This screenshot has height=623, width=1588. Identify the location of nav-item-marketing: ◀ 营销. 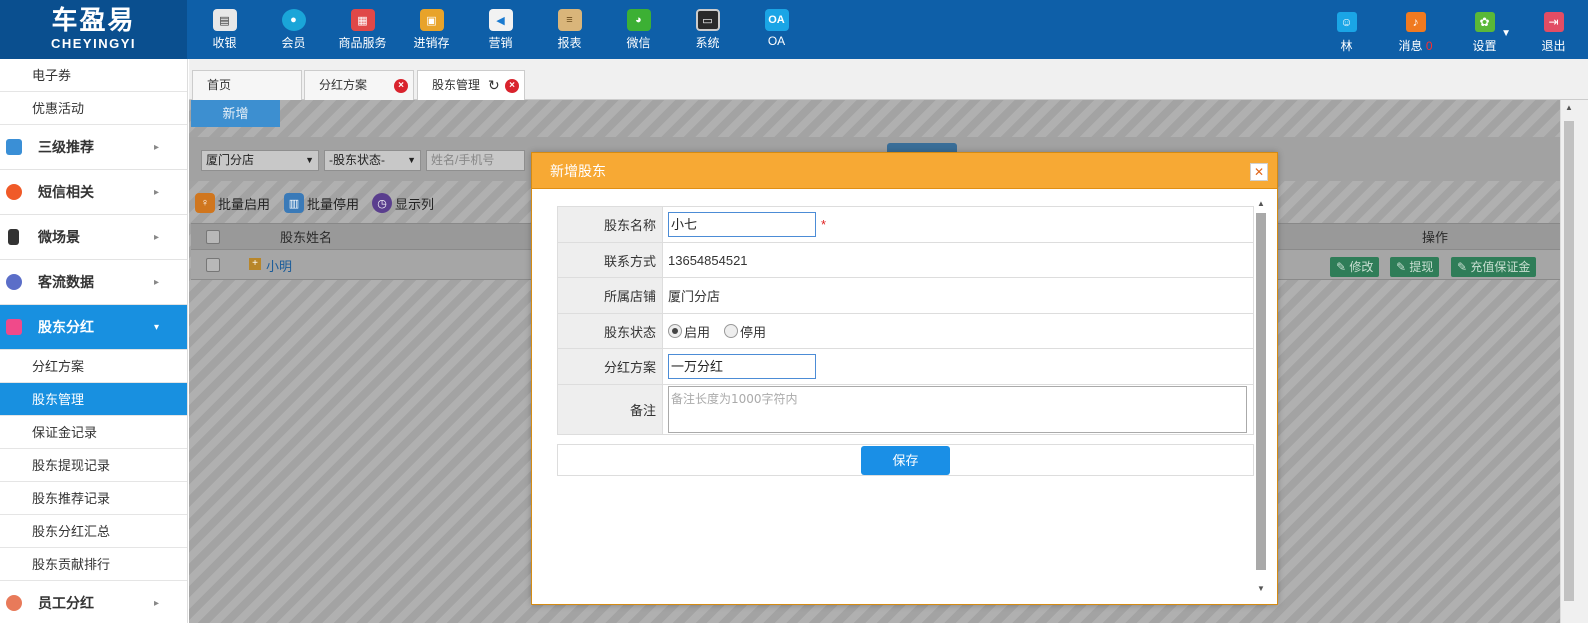
(500, 29).